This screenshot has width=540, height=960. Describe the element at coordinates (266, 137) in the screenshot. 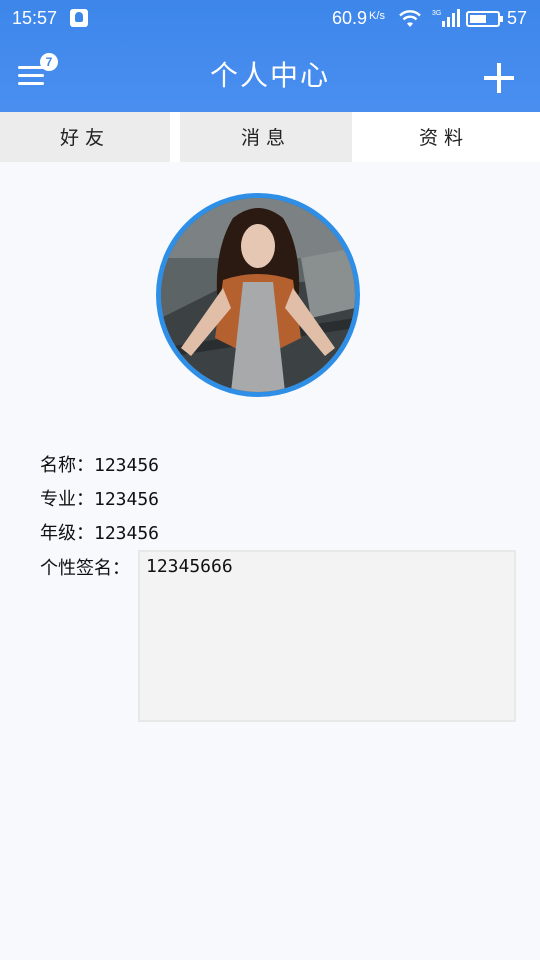

I see `tab-messages: 消息` at that location.